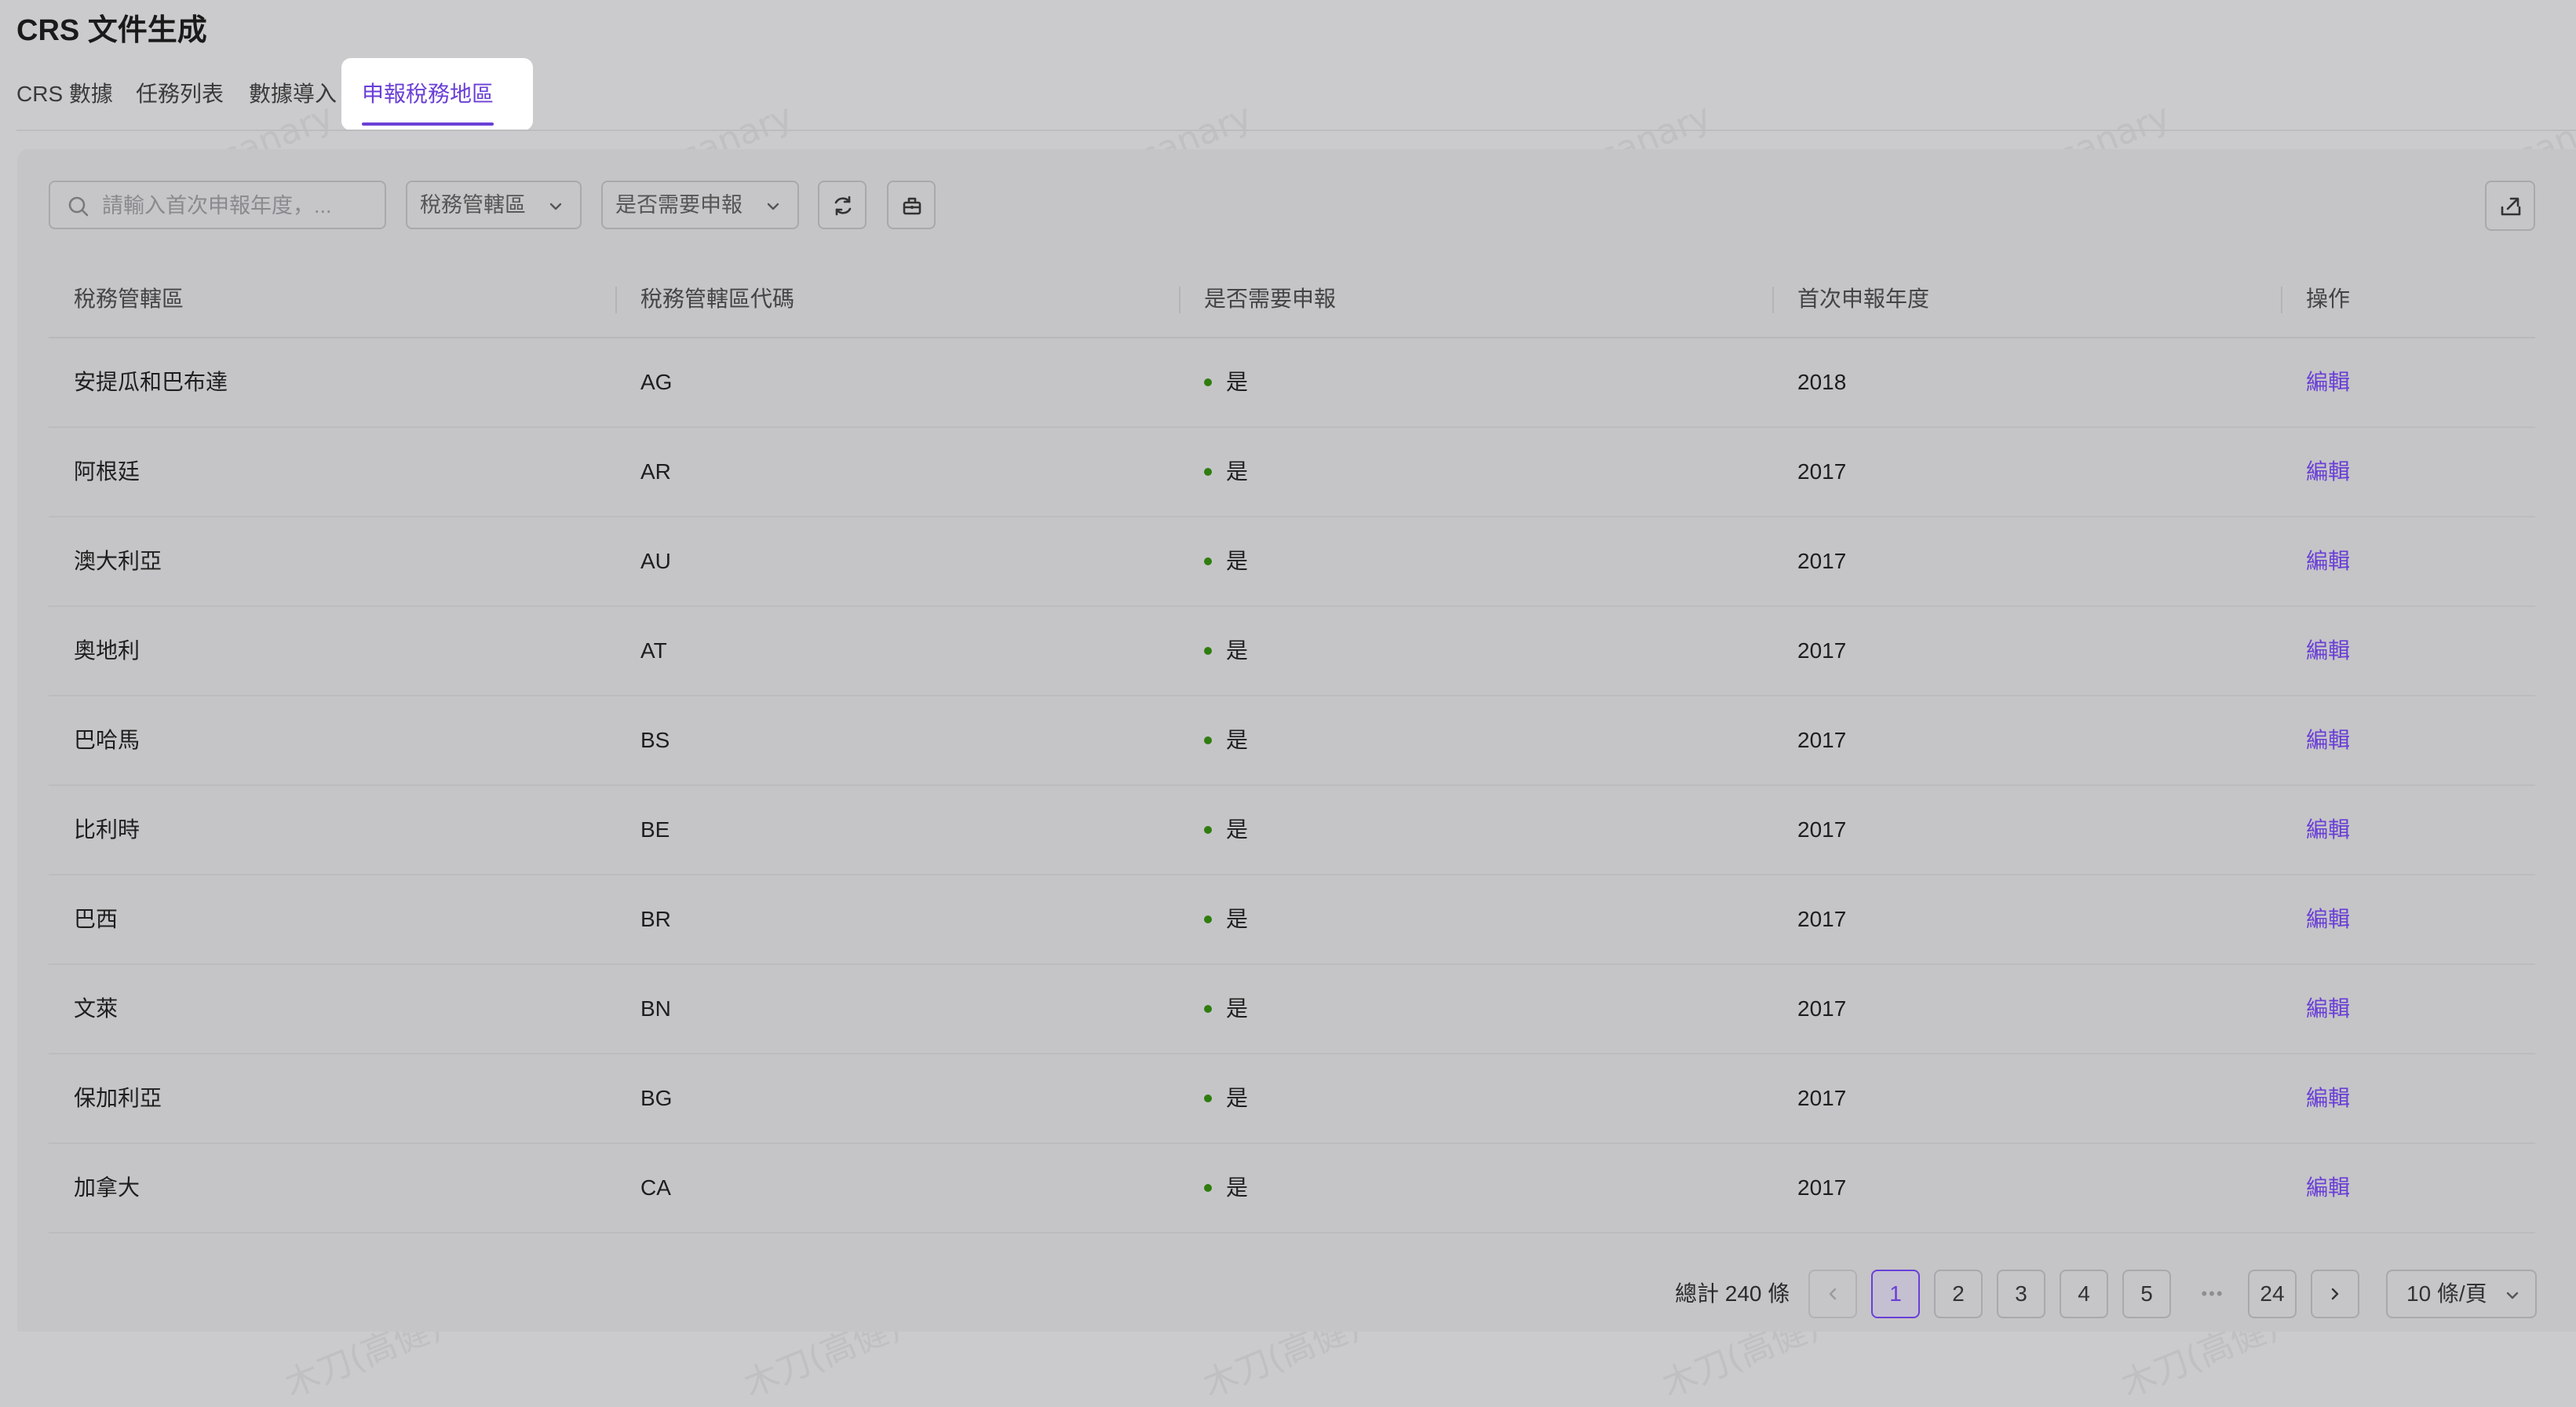 Image resolution: width=2576 pixels, height=1407 pixels. What do you see at coordinates (107, 740) in the screenshot?
I see `cell-jurisdiction: 巴哈馬` at bounding box center [107, 740].